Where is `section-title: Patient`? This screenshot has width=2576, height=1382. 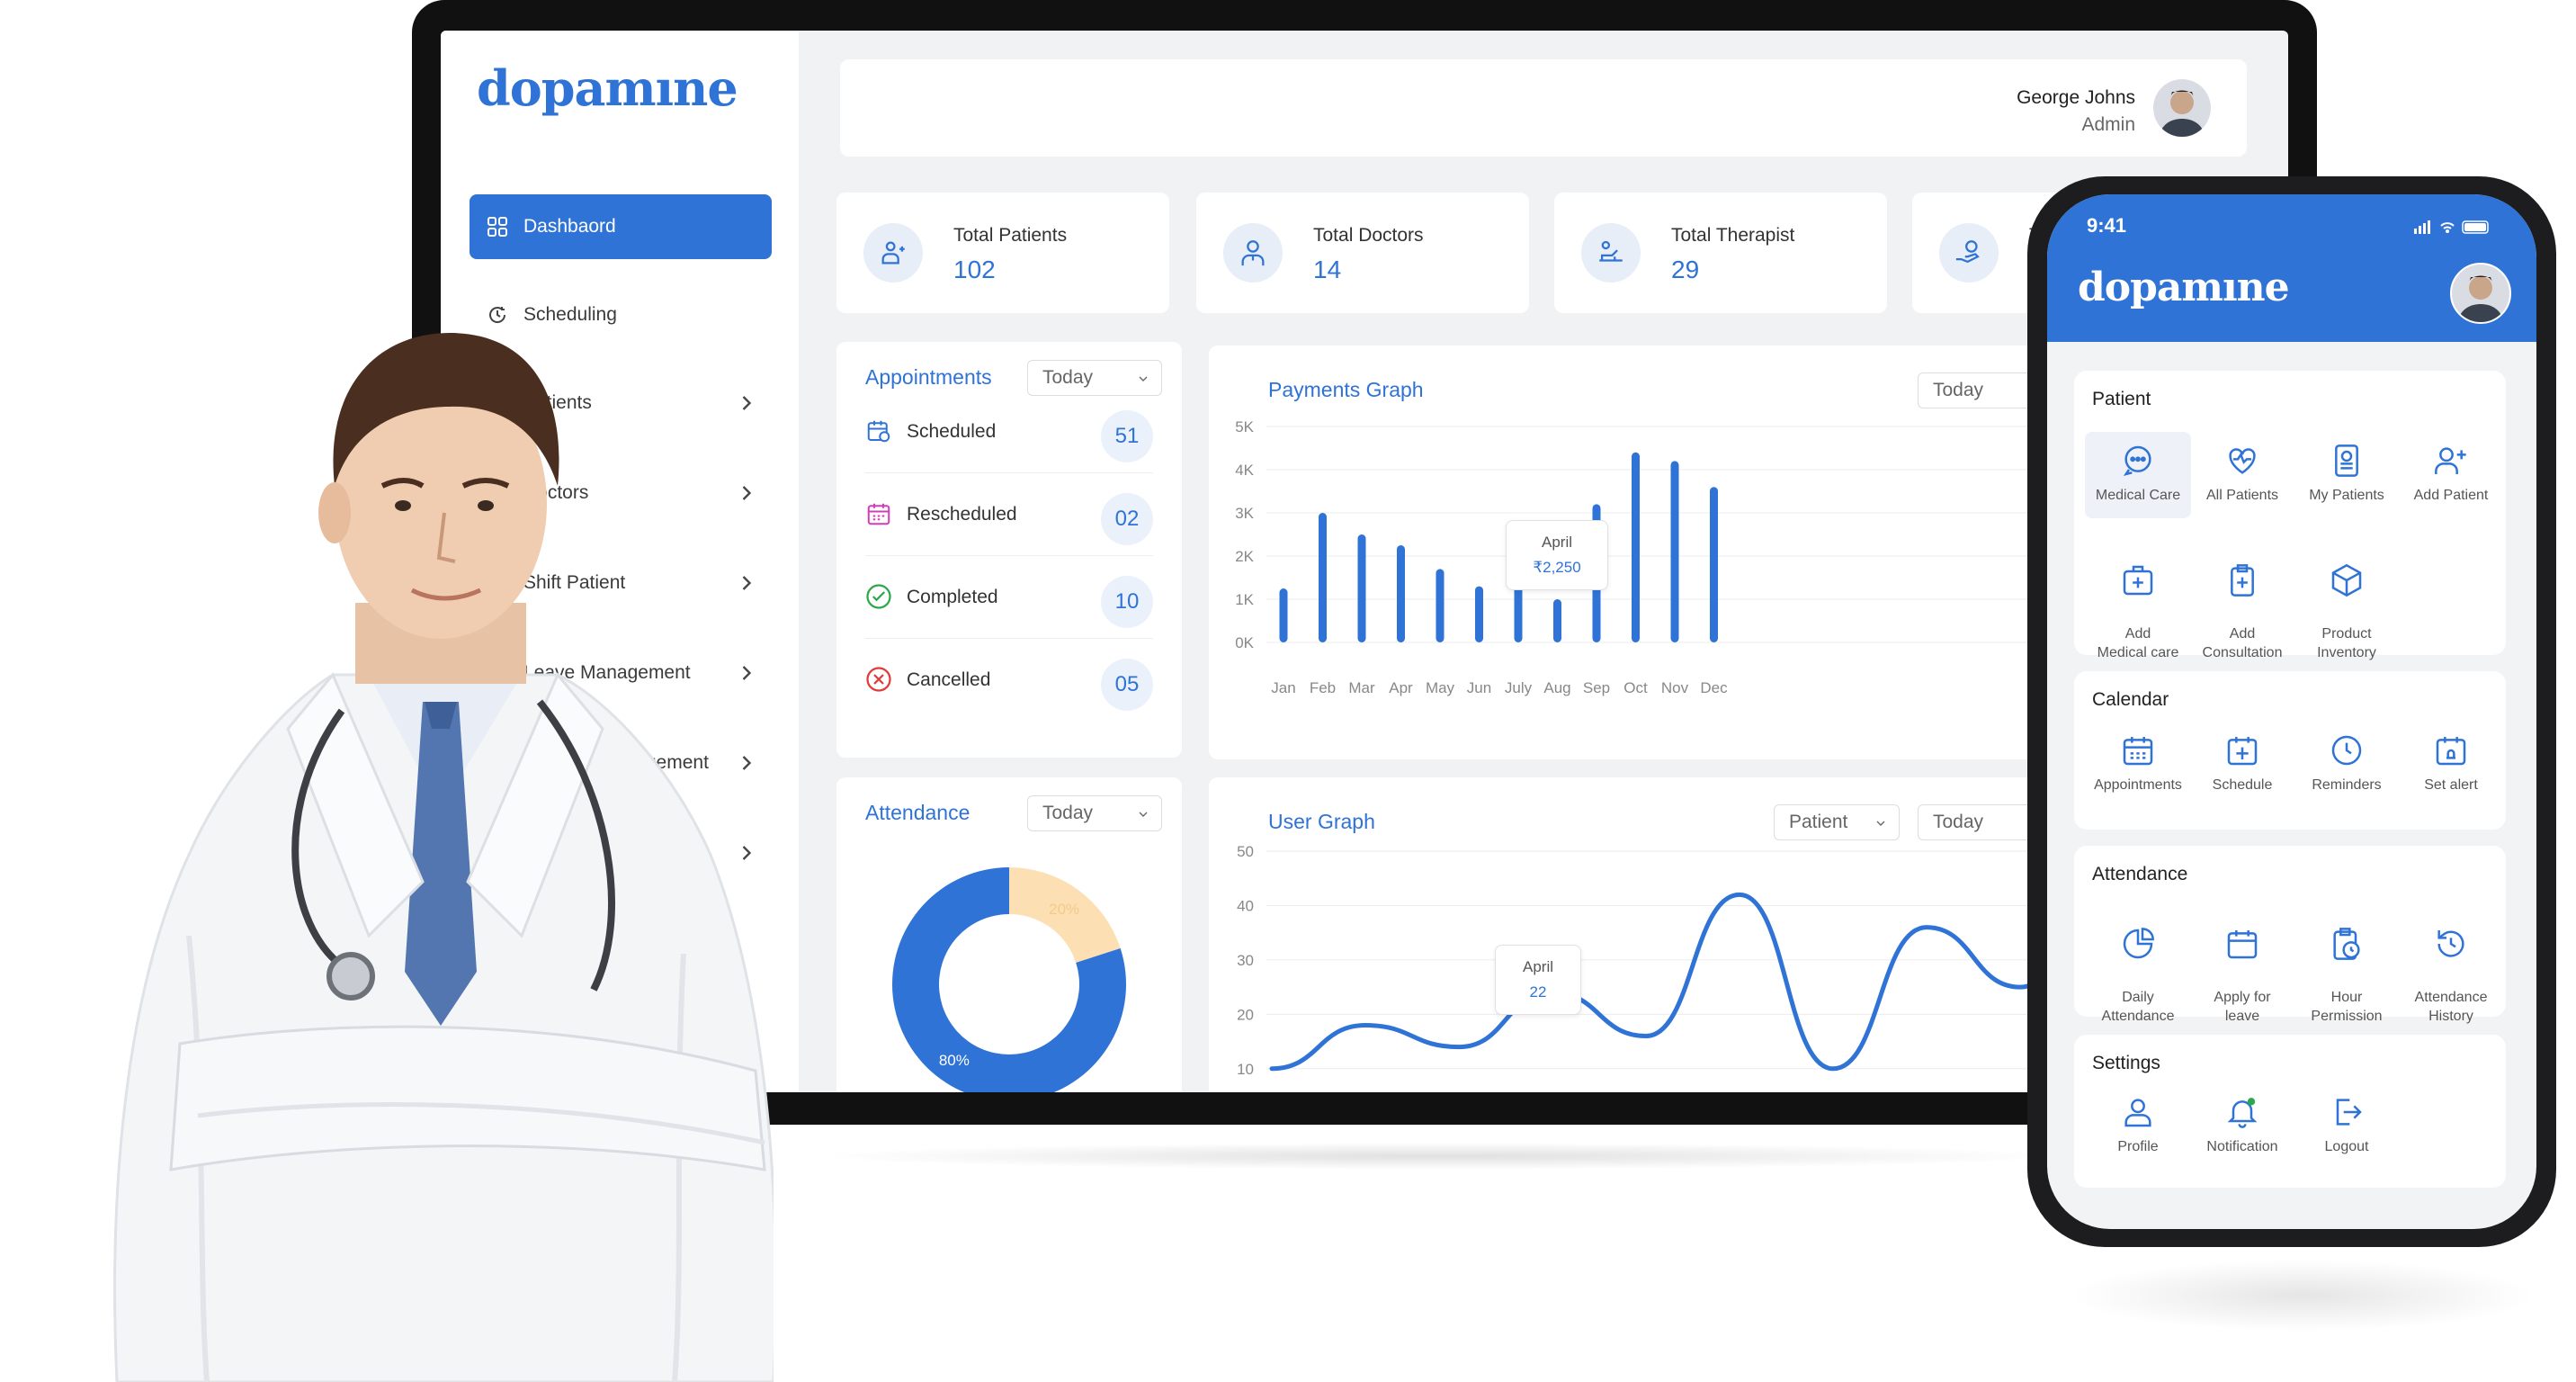 section-title: Patient is located at coordinates (2121, 399).